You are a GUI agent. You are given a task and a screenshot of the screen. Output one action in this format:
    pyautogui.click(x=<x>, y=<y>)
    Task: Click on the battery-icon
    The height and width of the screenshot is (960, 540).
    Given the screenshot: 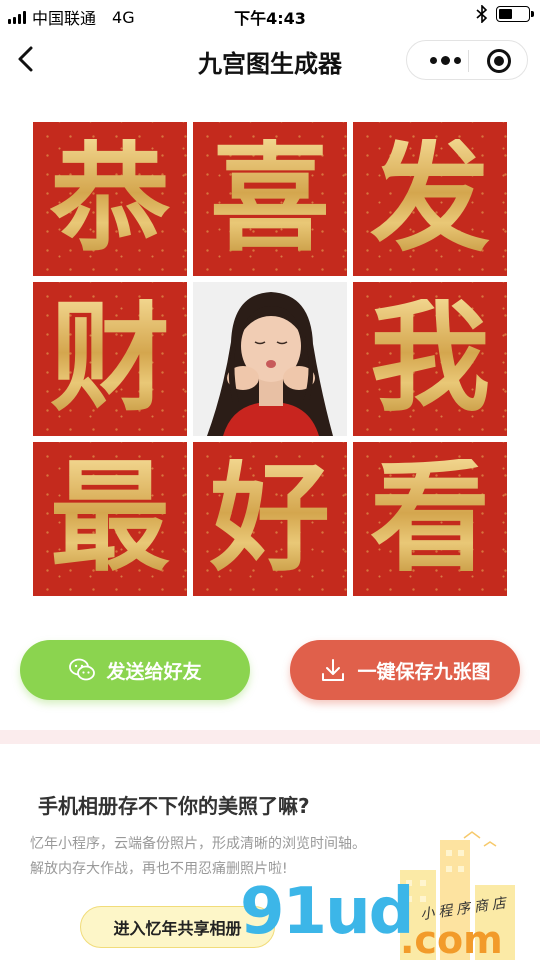 What is the action you would take?
    pyautogui.click(x=515, y=14)
    